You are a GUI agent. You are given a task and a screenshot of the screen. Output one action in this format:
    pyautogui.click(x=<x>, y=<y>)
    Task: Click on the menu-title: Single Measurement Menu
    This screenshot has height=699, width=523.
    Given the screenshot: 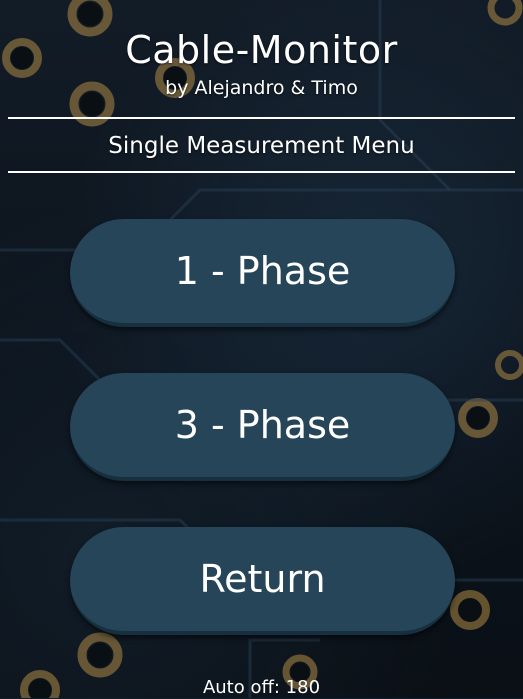 What is the action you would take?
    pyautogui.click(x=261, y=146)
    